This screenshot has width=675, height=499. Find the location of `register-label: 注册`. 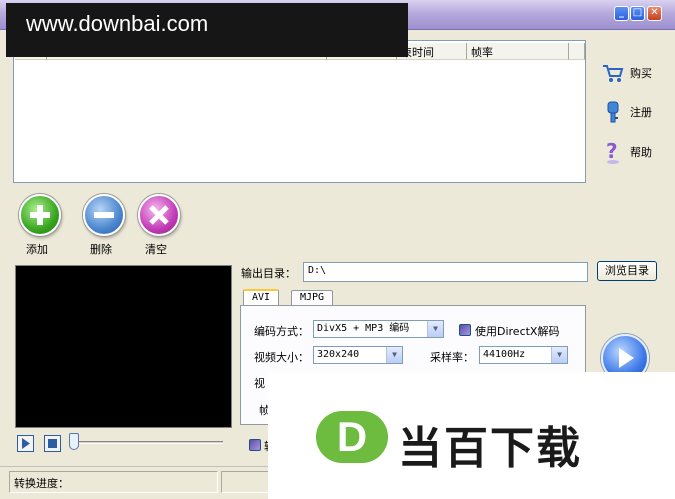

register-label: 注册 is located at coordinates (641, 112).